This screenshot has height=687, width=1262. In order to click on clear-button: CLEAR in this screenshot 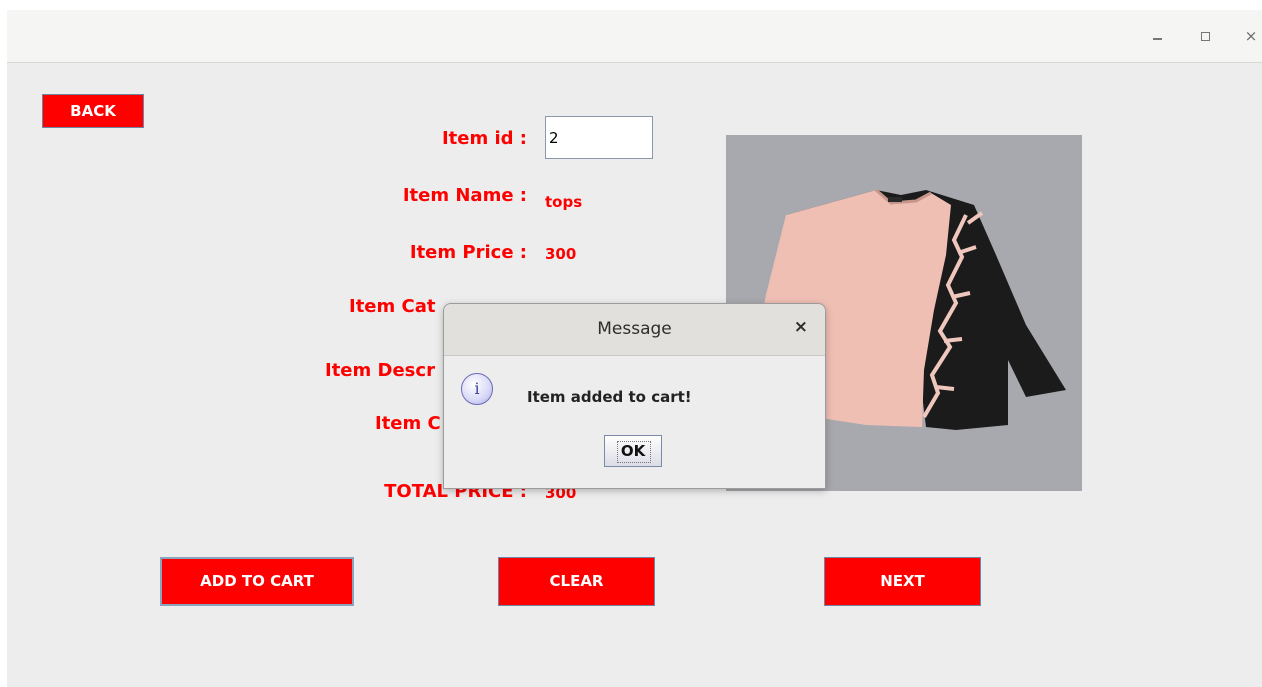, I will do `click(576, 581)`.